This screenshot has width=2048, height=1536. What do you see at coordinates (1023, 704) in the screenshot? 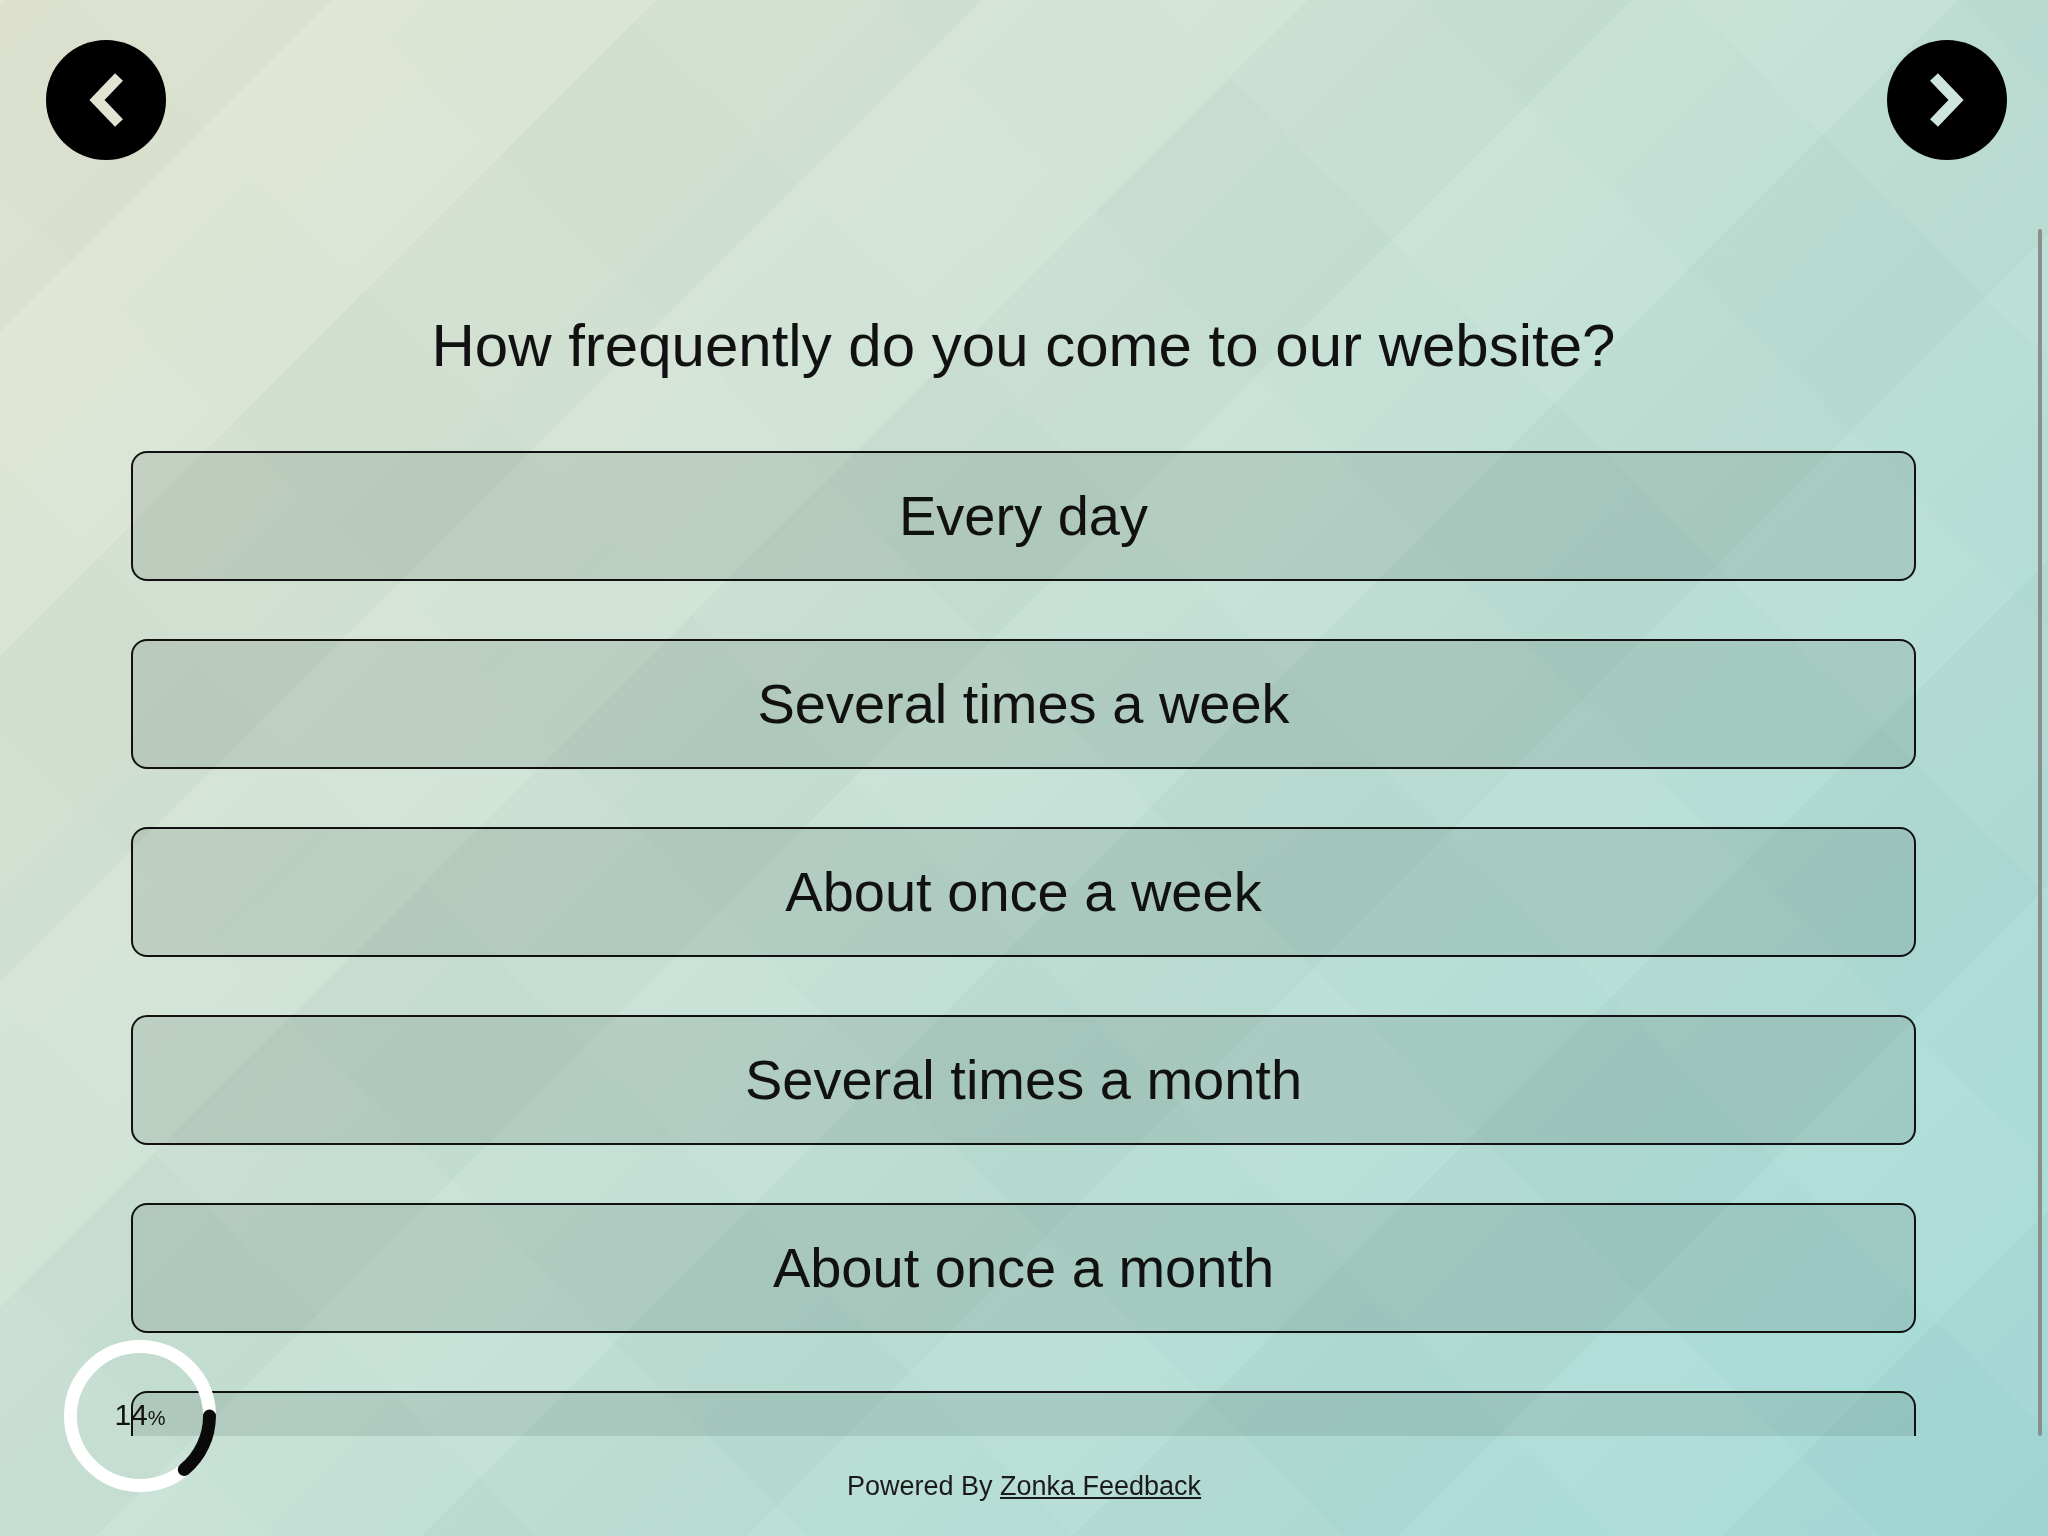
I see `answer-option: Several times a week` at bounding box center [1023, 704].